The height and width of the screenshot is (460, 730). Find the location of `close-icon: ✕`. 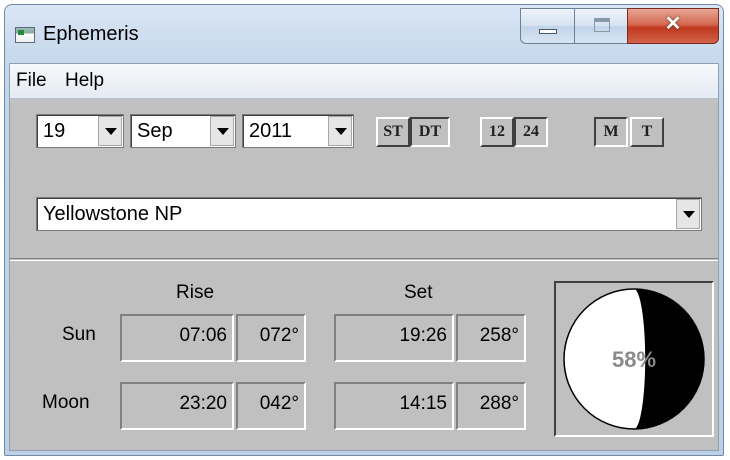

close-icon: ✕ is located at coordinates (673, 24).